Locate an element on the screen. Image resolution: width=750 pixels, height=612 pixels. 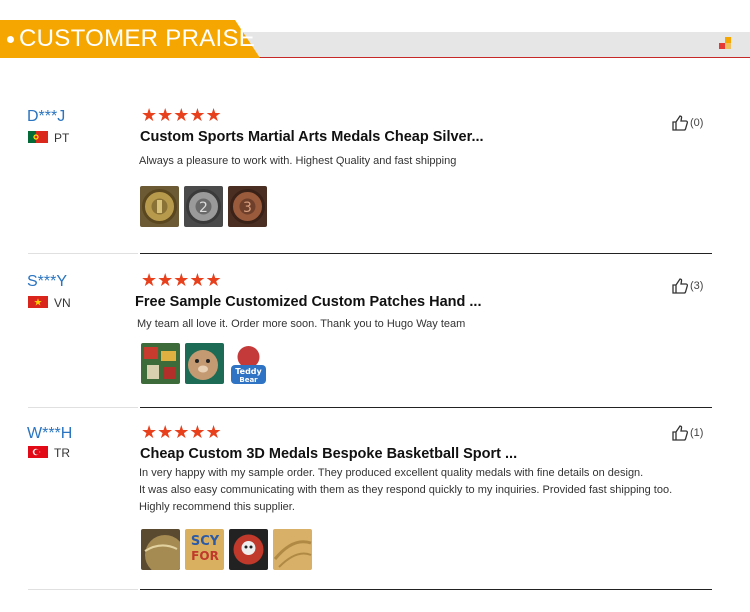
like-button: (3) is located at coordinates (687, 286).